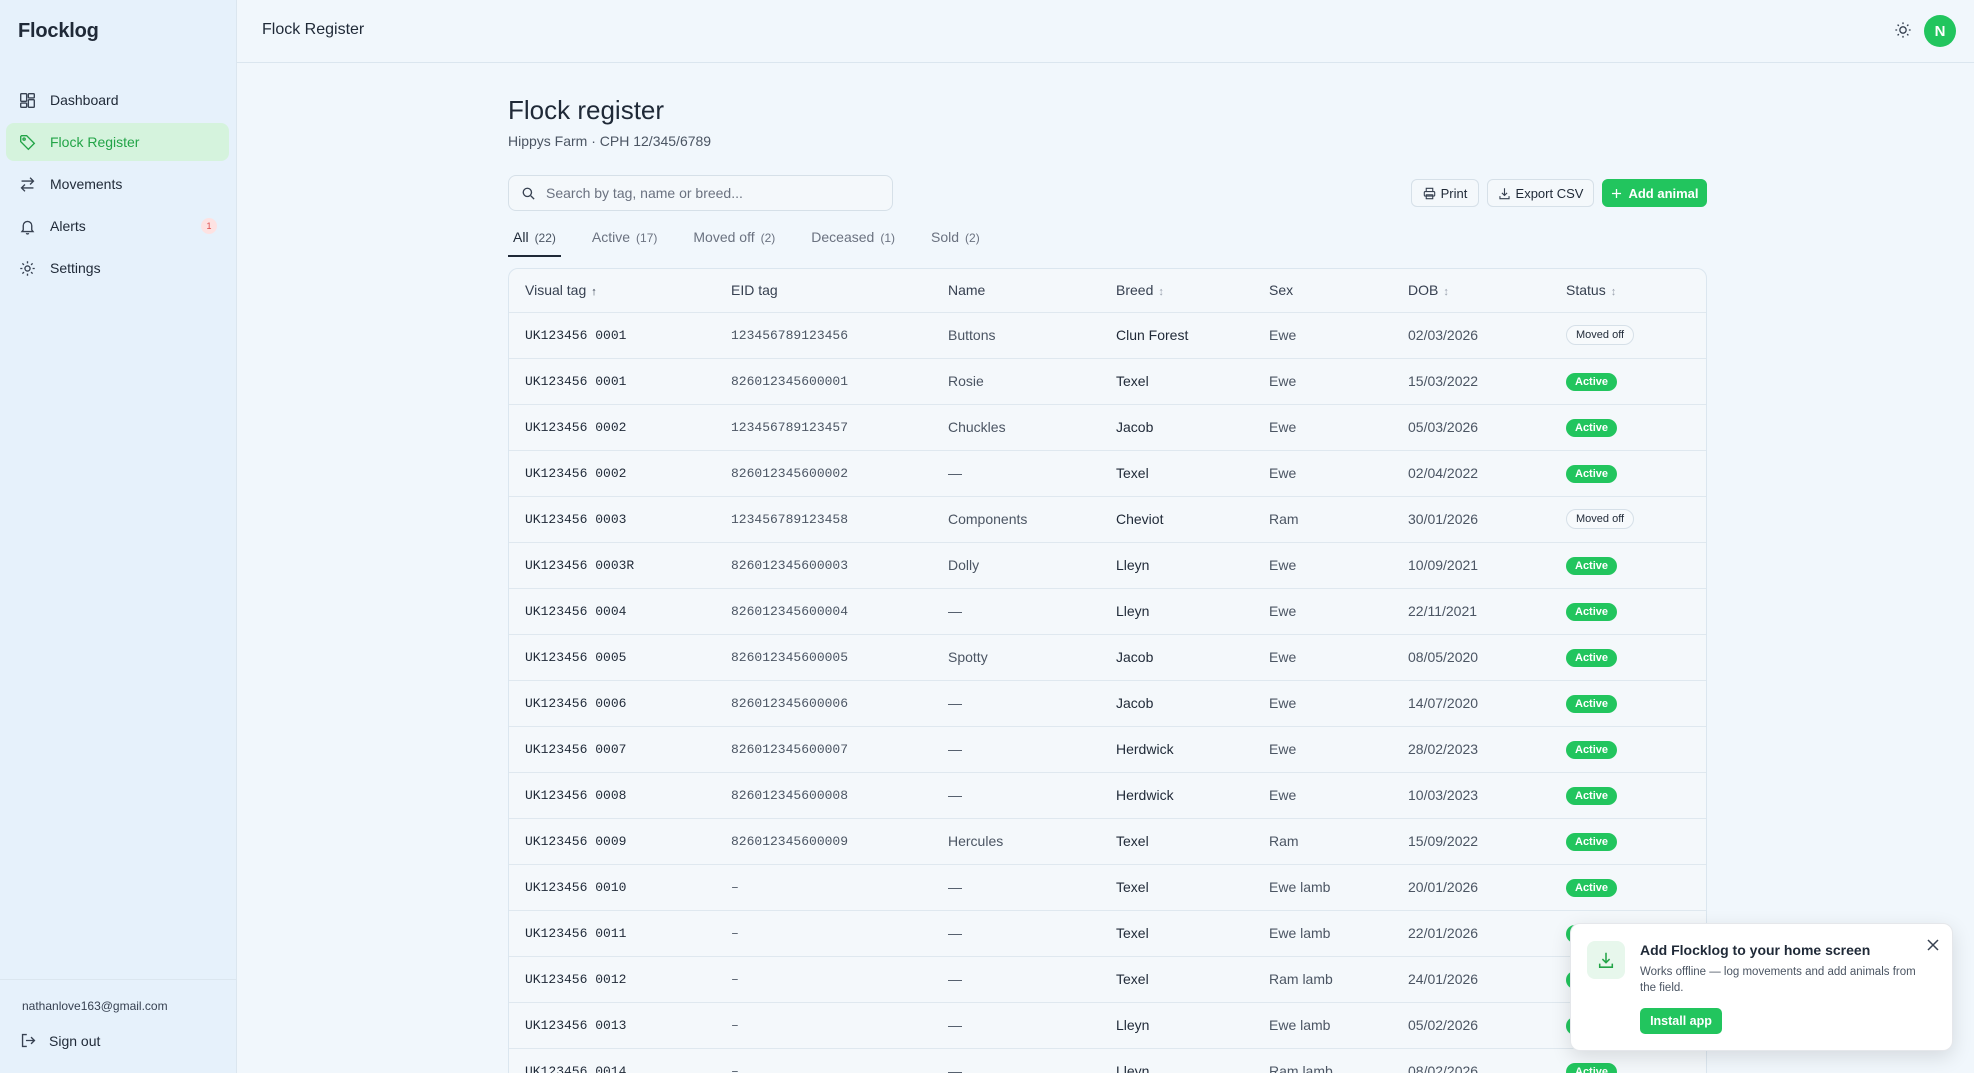 The image size is (1974, 1073). I want to click on add-animal-button: Add animal, so click(1654, 193).